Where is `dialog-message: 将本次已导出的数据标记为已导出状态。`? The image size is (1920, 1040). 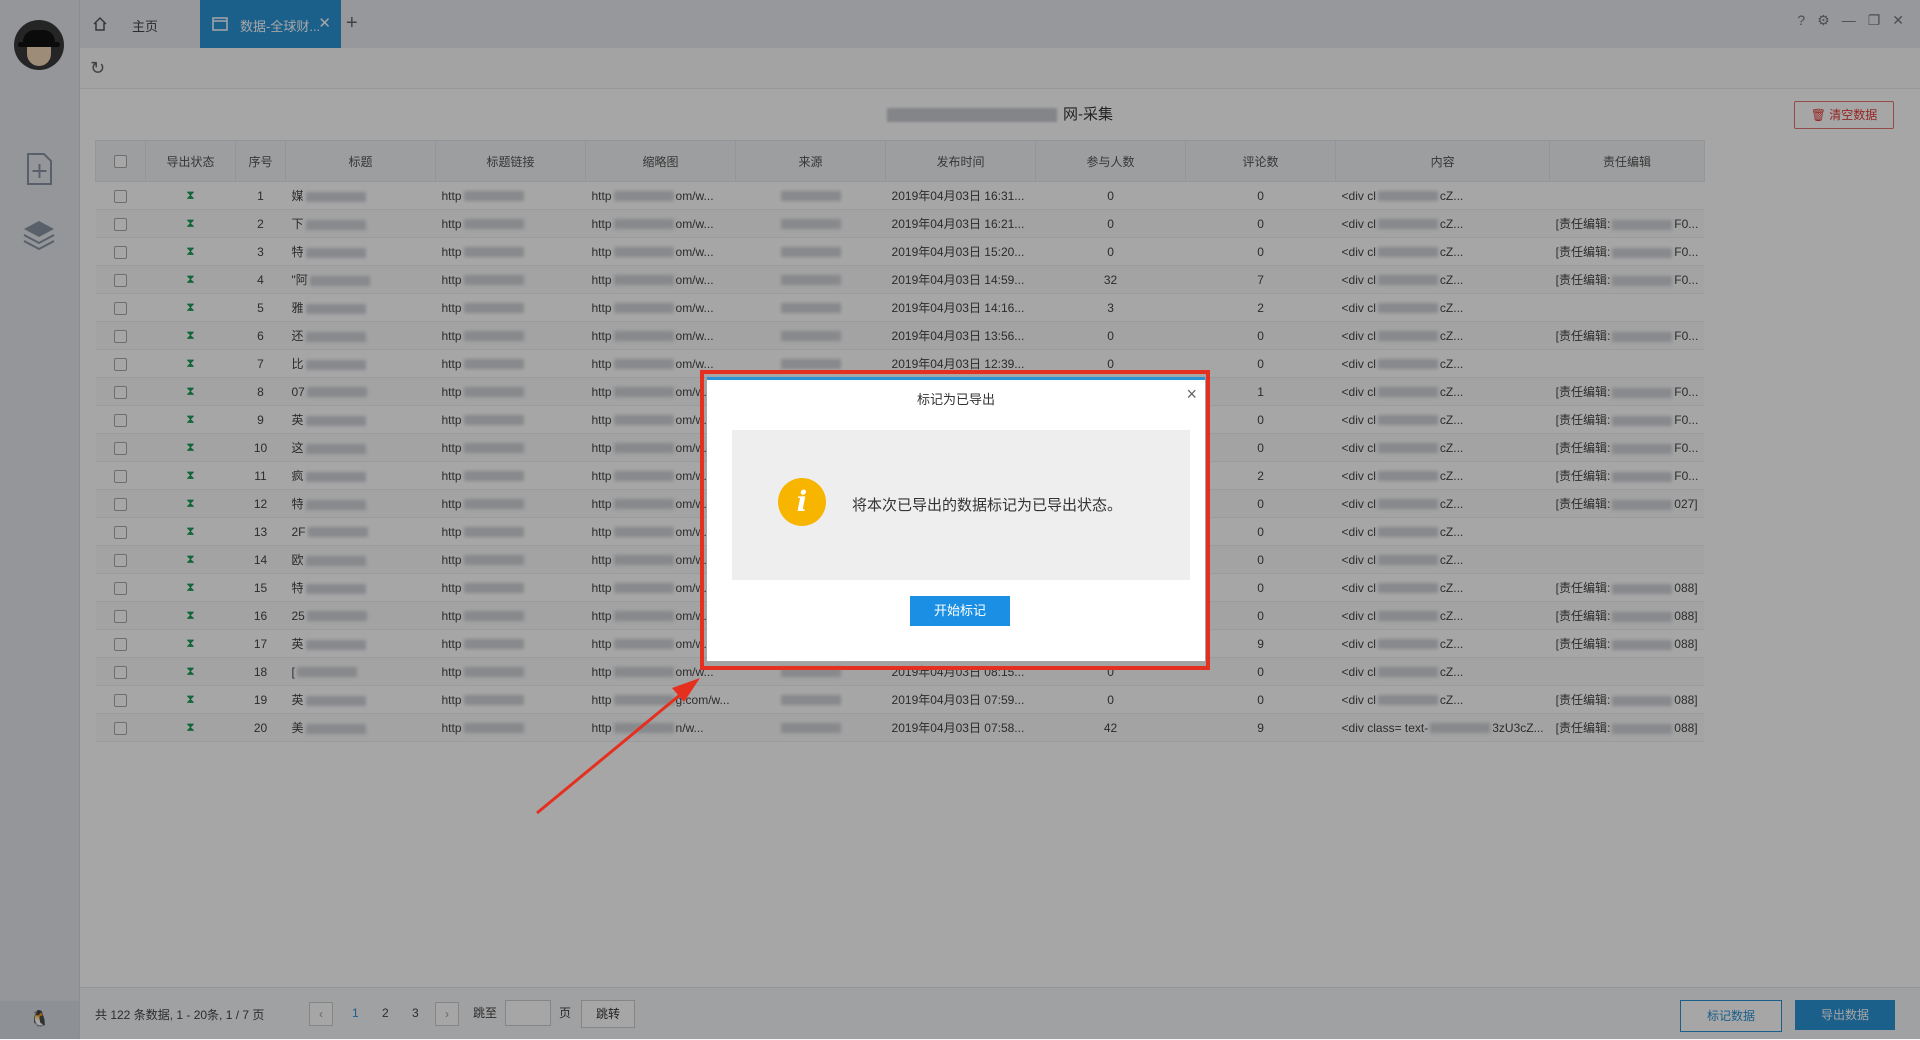
dialog-message: 将本次已导出的数据标记为已导出状态。 is located at coordinates (987, 505).